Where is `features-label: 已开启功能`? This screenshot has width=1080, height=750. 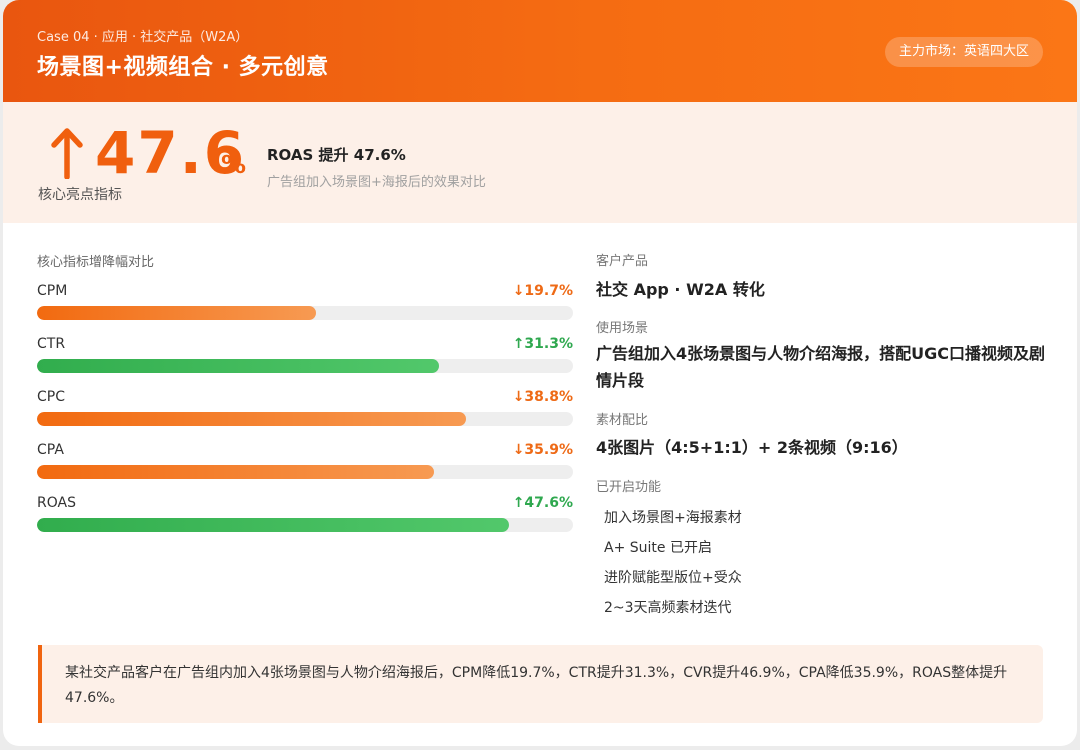 features-label: 已开启功能 is located at coordinates (629, 487).